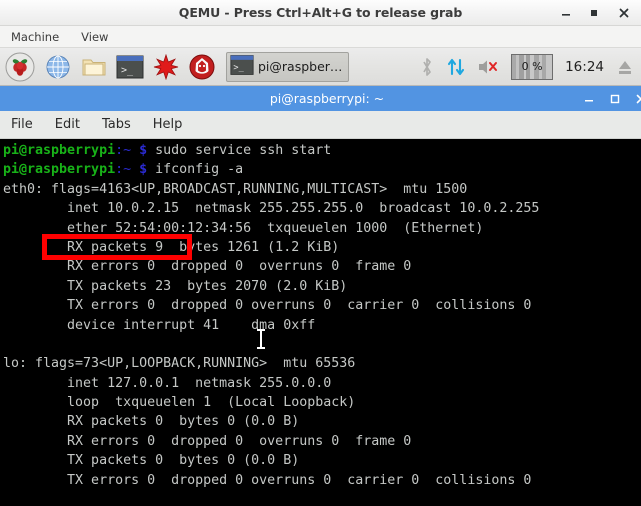  Describe the element at coordinates (625, 67) in the screenshot. I see `eject-icon` at that location.